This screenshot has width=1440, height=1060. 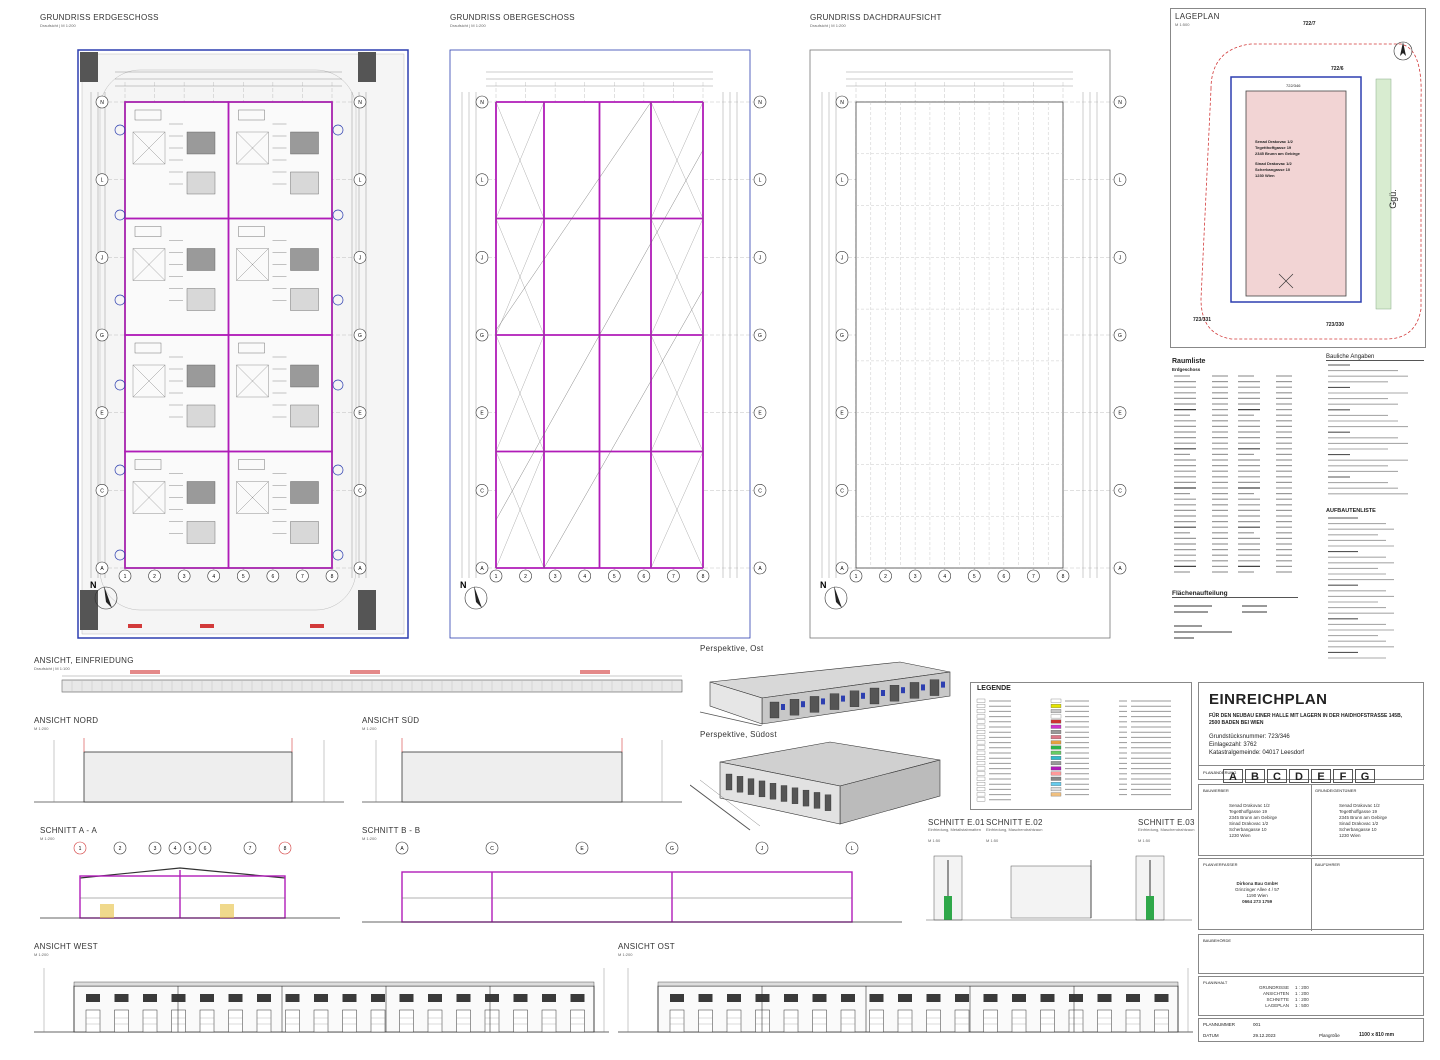 I want to click on planinhalt-label: PLANINHALT, so click(x=1215, y=982).